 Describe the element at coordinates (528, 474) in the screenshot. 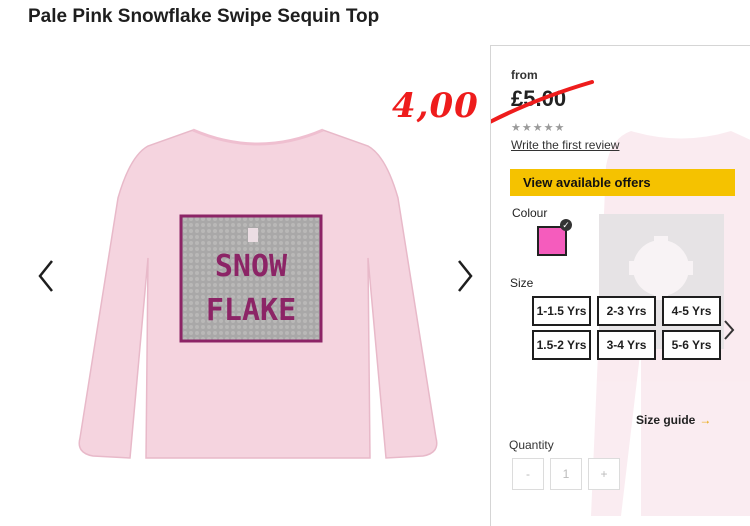

I see `quantity-decrease-button: -` at that location.